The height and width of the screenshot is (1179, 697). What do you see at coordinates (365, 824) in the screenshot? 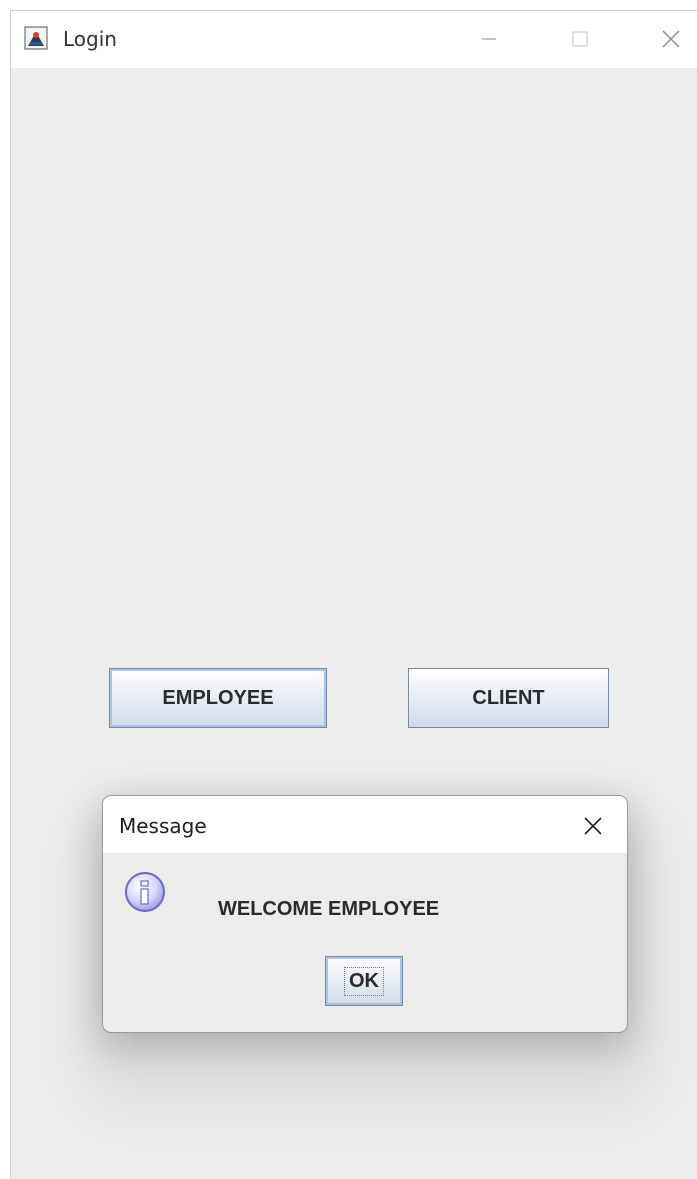
I see `dialog-titlebar: Message` at bounding box center [365, 824].